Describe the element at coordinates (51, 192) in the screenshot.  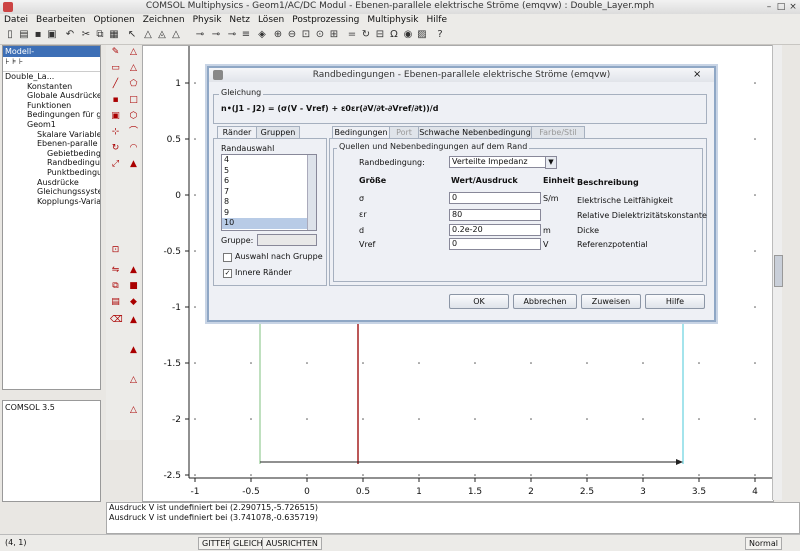
I see `tree-node: Gleichungssysten` at that location.